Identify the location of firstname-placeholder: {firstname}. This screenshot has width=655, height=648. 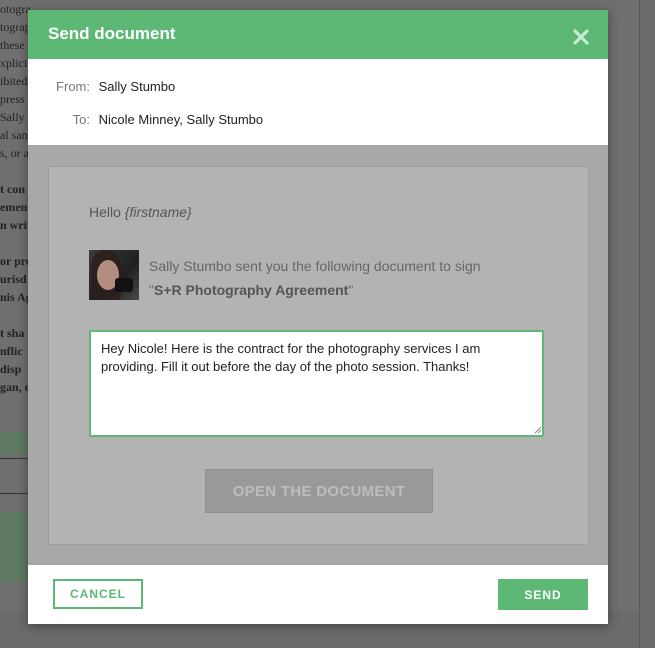
(158, 212).